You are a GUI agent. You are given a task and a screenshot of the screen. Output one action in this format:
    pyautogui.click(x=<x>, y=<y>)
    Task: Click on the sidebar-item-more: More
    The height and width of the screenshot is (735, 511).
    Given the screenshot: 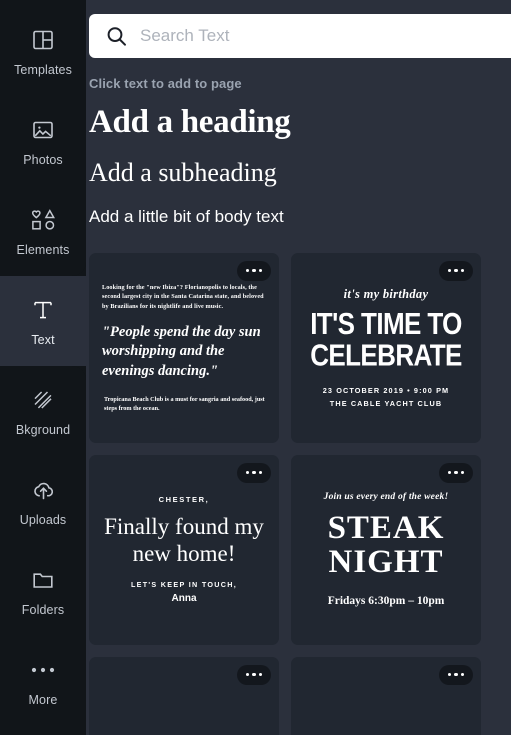 What is the action you would take?
    pyautogui.click(x=43, y=681)
    